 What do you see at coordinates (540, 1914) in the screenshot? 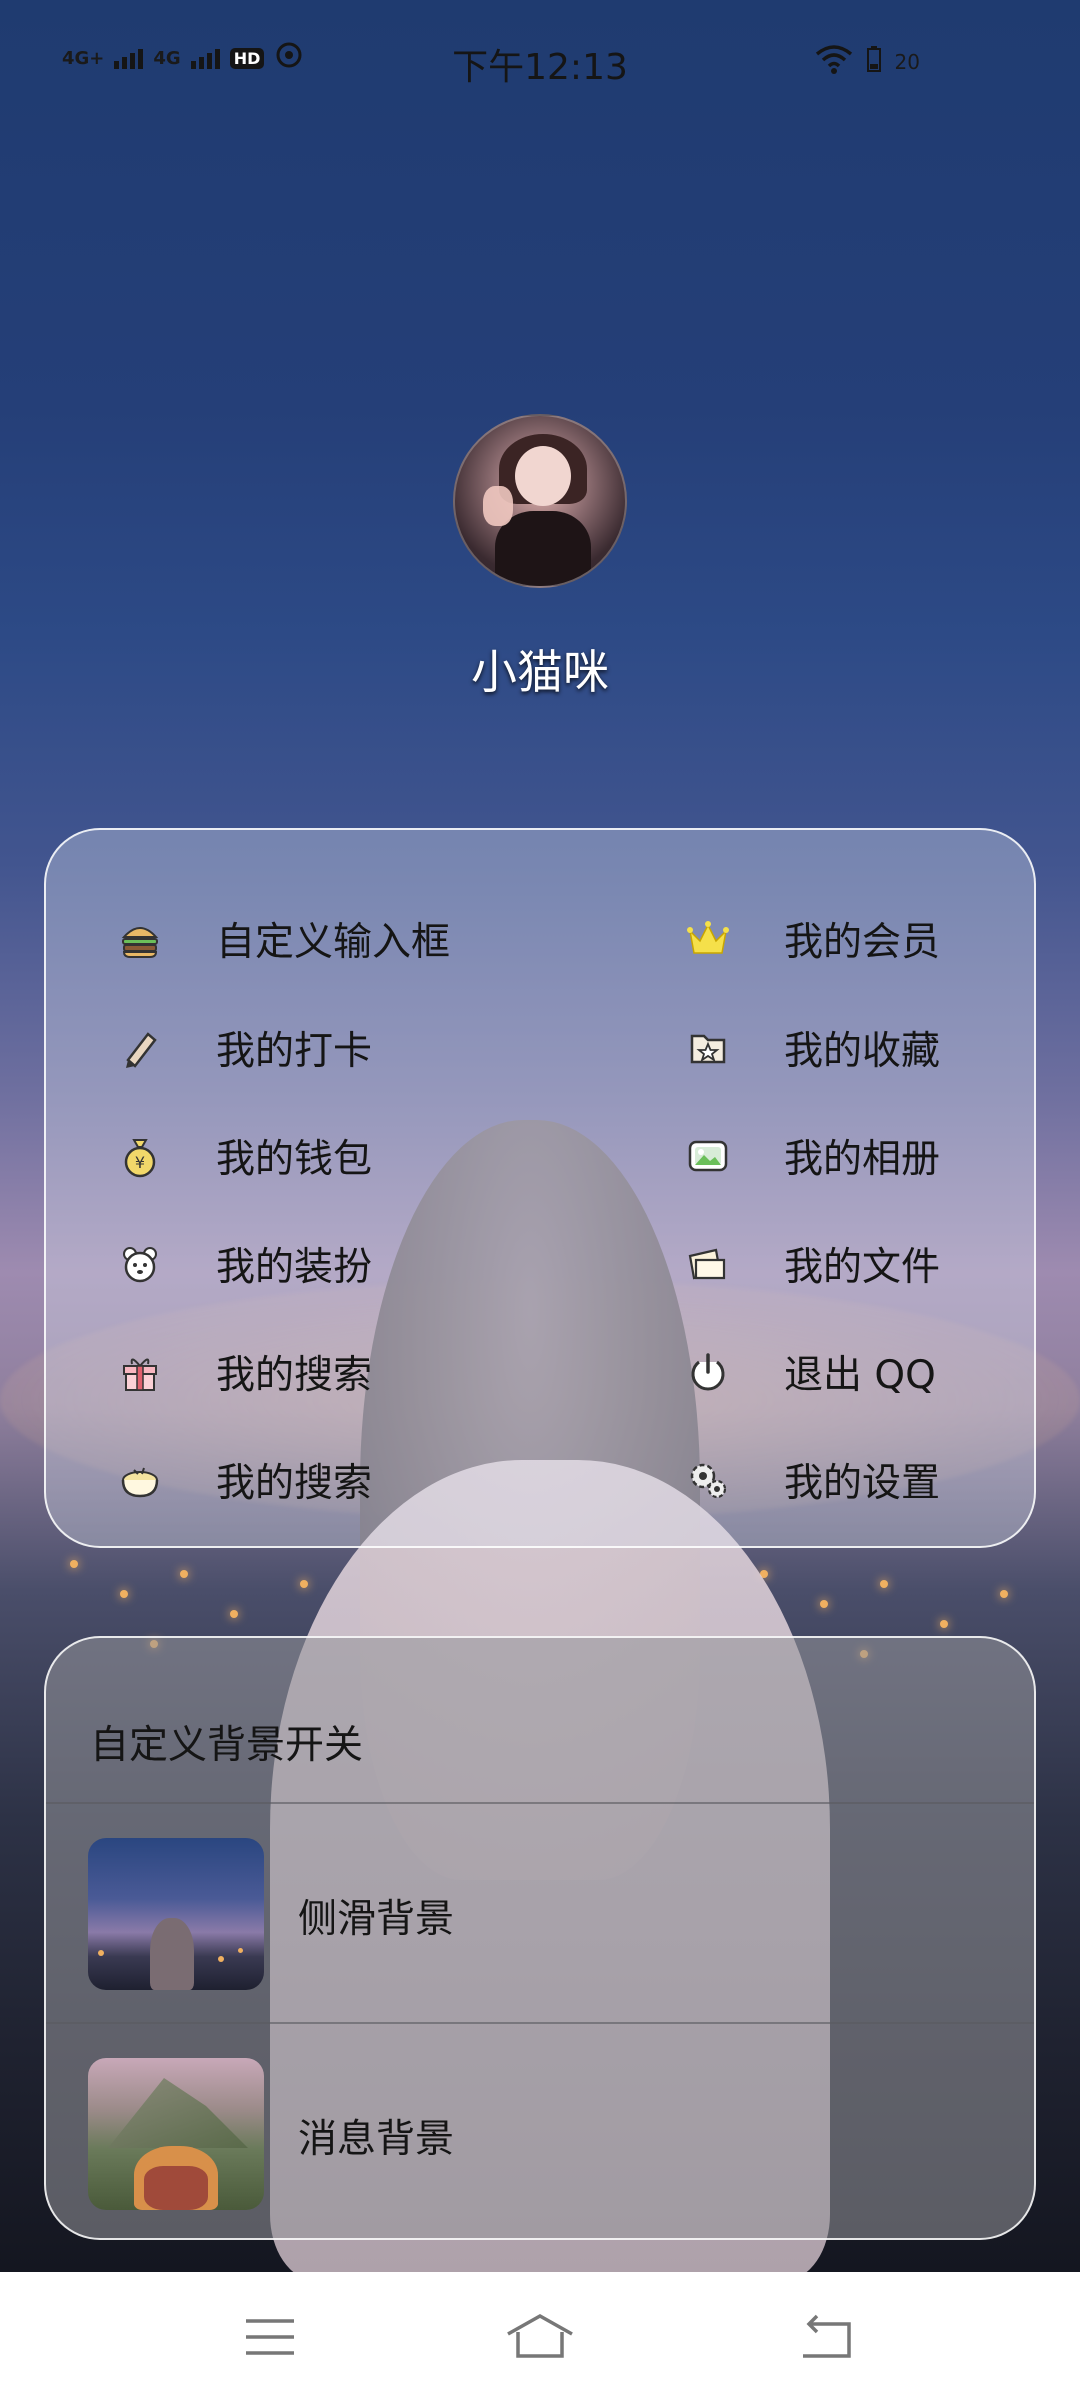
I see `sidebar-background-row: 侧滑背景` at bounding box center [540, 1914].